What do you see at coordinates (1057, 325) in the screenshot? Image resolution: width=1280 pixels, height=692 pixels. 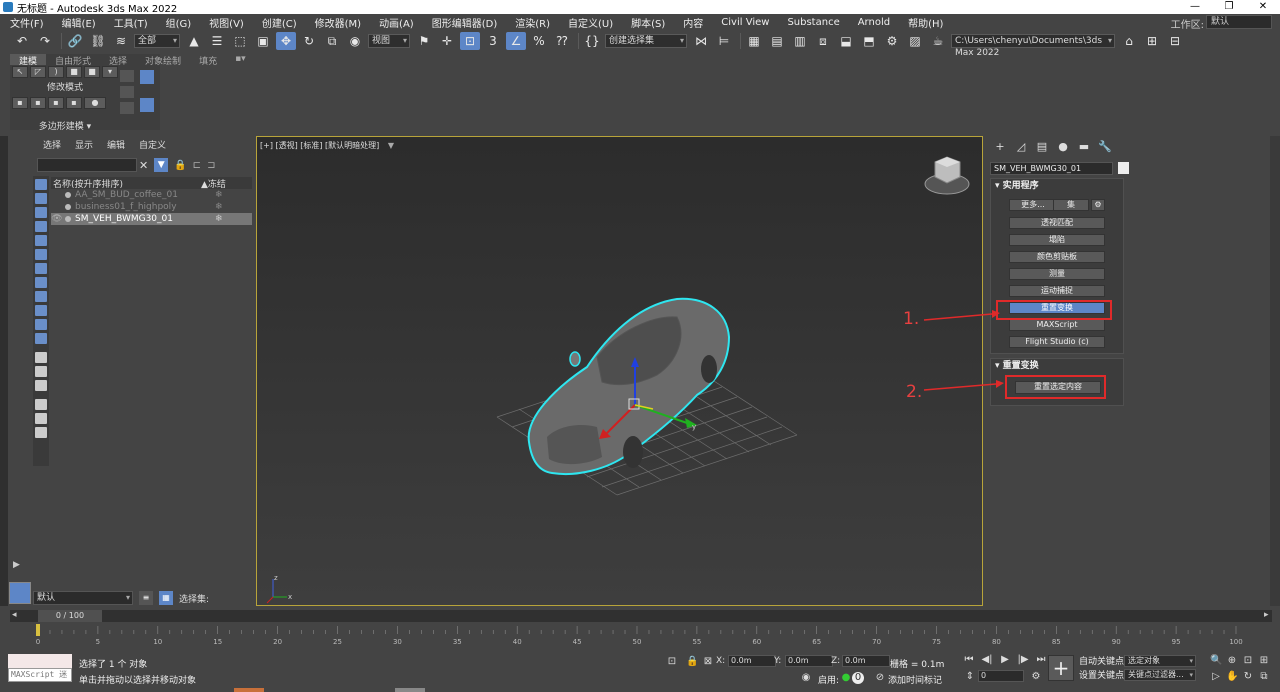 I see `utility-maxscript: MAXScript` at bounding box center [1057, 325].